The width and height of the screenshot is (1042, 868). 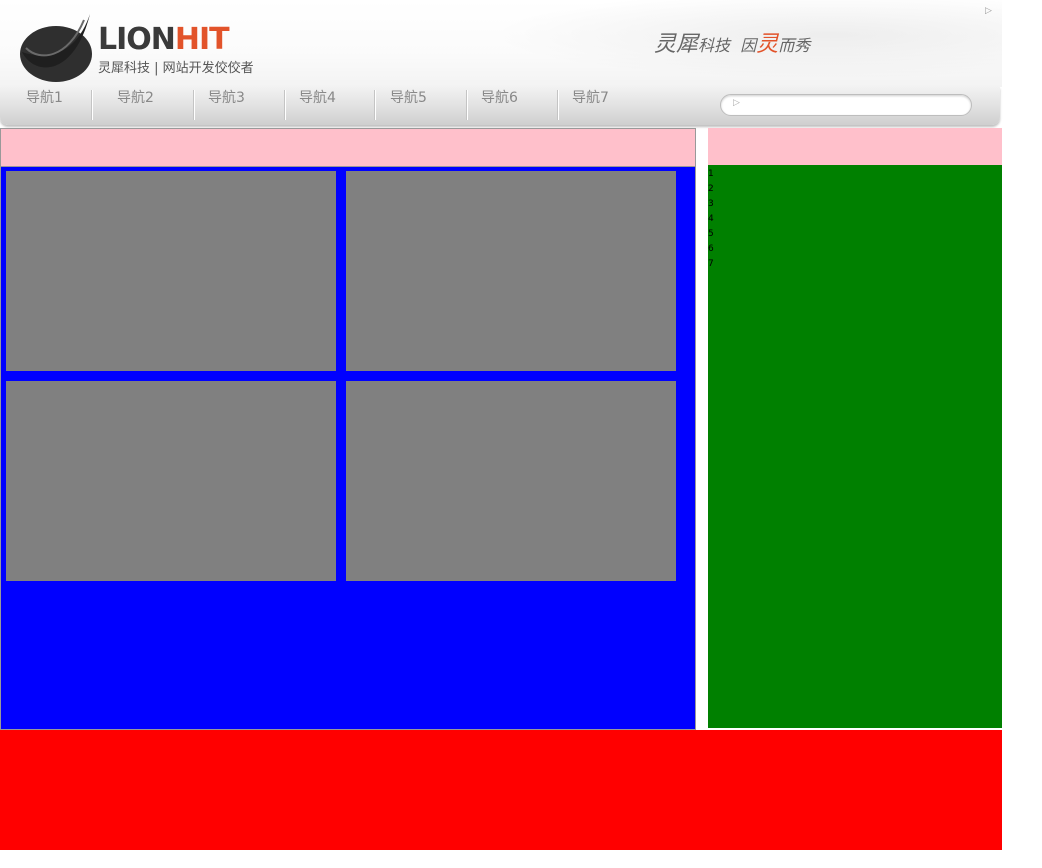 What do you see at coordinates (135, 104) in the screenshot?
I see `nav-item-2: 导航2` at bounding box center [135, 104].